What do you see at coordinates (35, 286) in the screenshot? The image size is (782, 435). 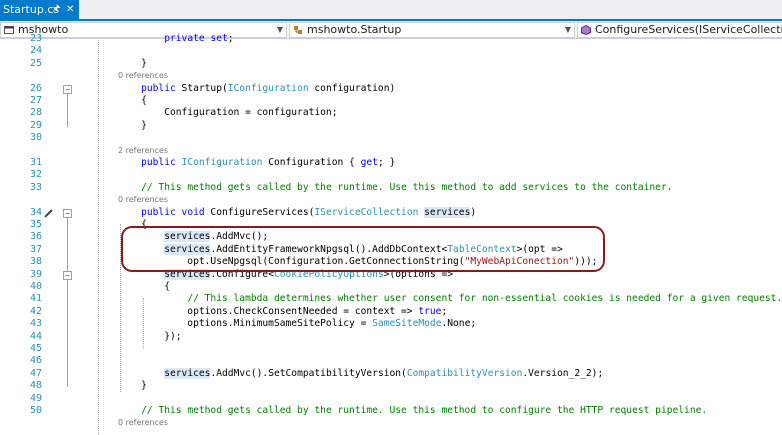 I see `line-number: 40` at bounding box center [35, 286].